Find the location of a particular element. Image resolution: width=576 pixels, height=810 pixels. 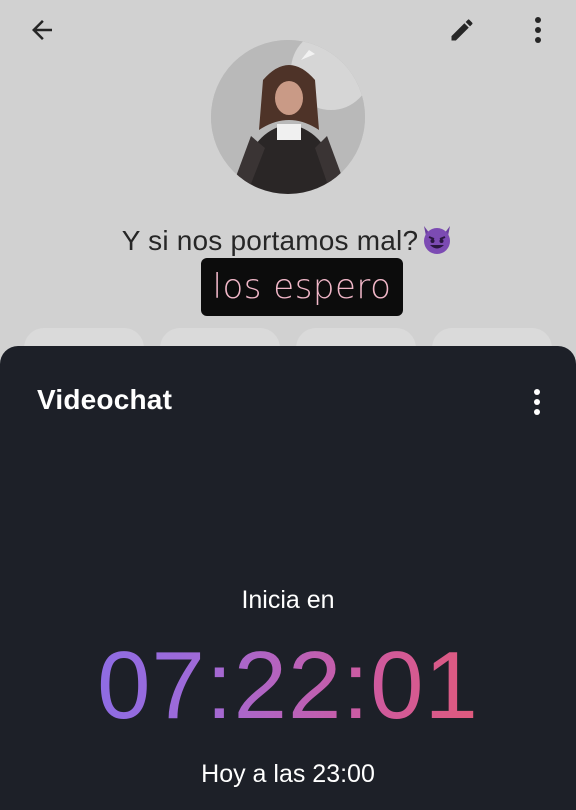

group-note-text: los espero is located at coordinates (302, 287).